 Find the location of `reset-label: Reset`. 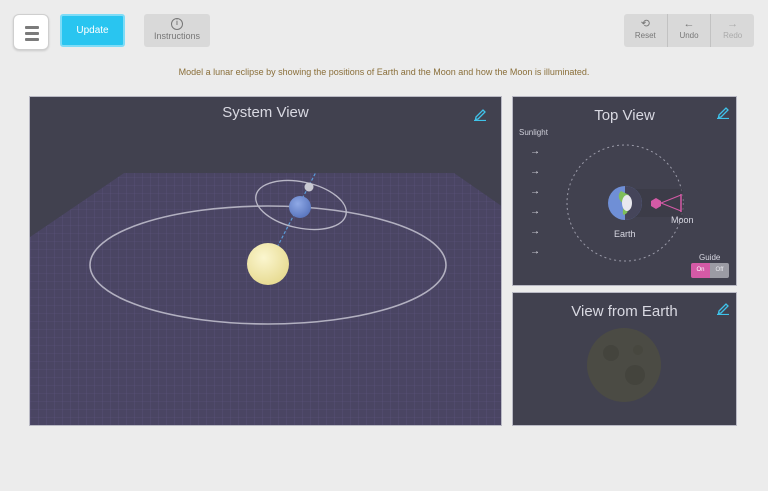

reset-label: Reset is located at coordinates (645, 35).